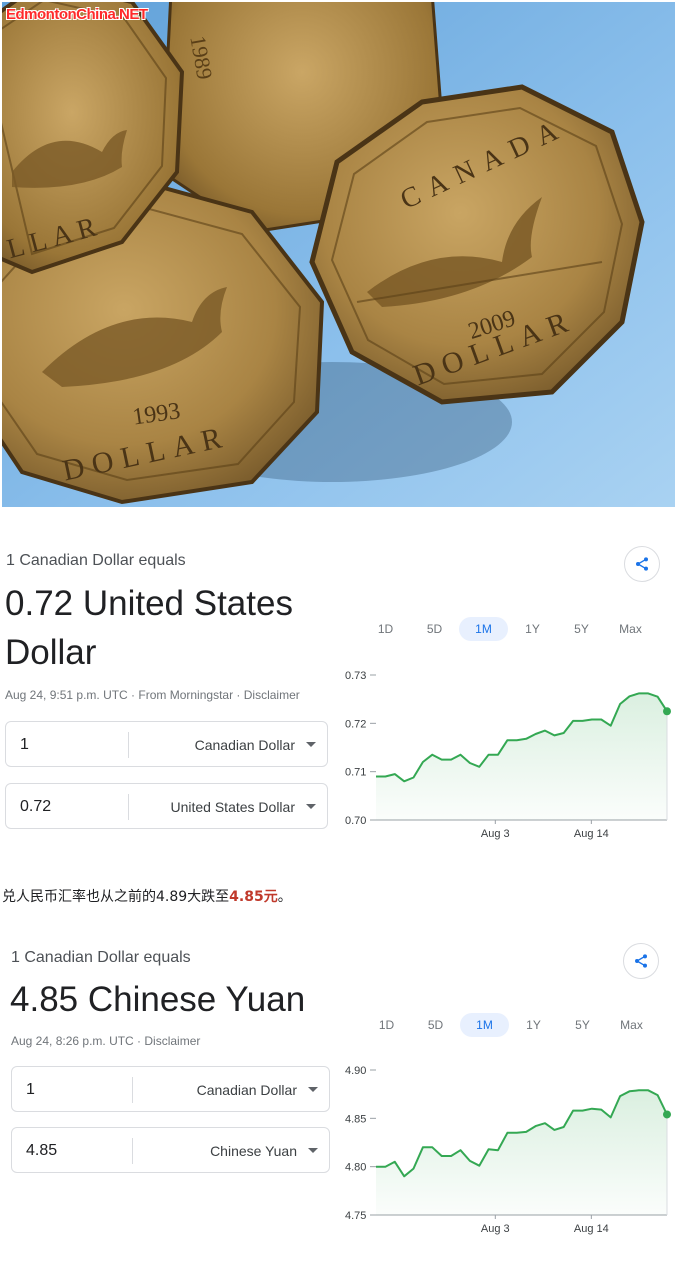  I want to click on source-meta: Aug 24, 8:26 p.m. UTC · Disclaimer, so click(106, 1041).